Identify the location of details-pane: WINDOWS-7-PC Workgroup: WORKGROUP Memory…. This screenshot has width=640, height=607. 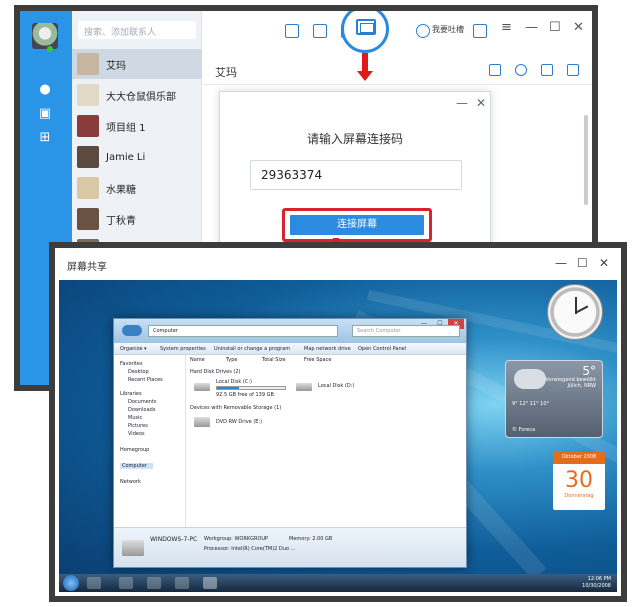
(290, 547).